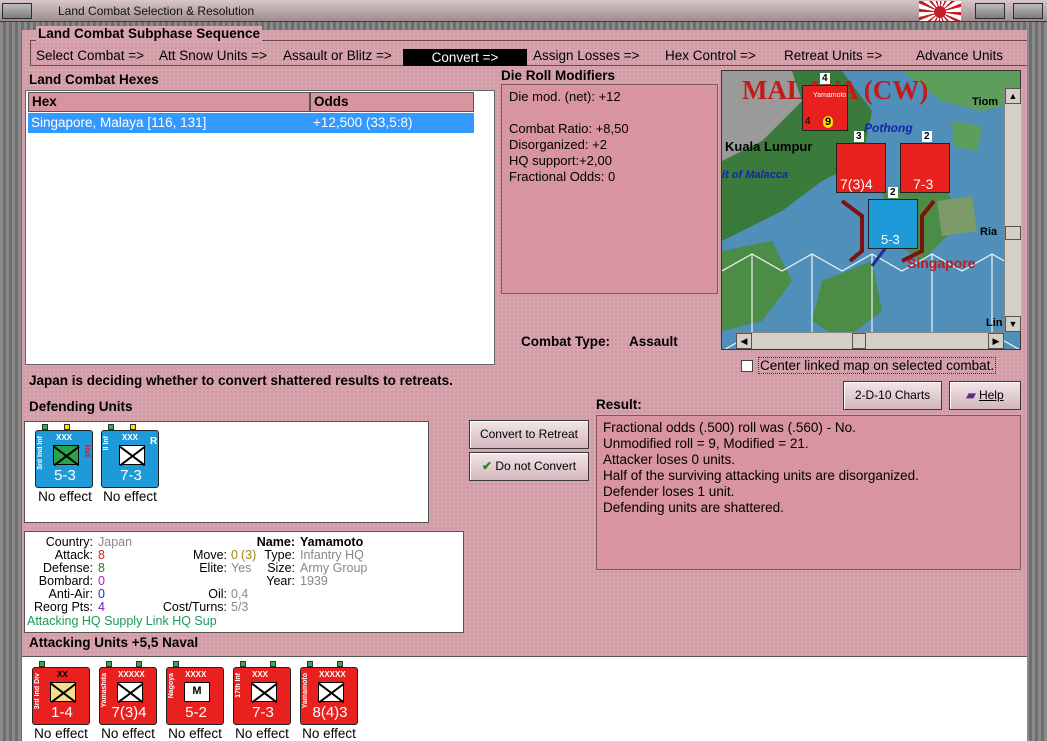 The width and height of the screenshot is (1047, 741). What do you see at coordinates (465, 57) in the screenshot?
I see `seq-step-current: Convert =>` at bounding box center [465, 57].